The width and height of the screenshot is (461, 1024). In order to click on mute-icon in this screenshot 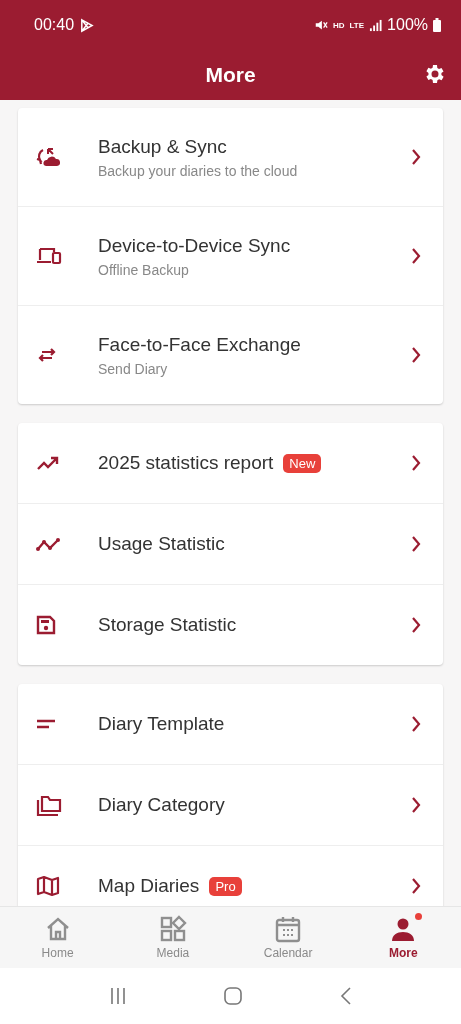, I will do `click(321, 25)`.